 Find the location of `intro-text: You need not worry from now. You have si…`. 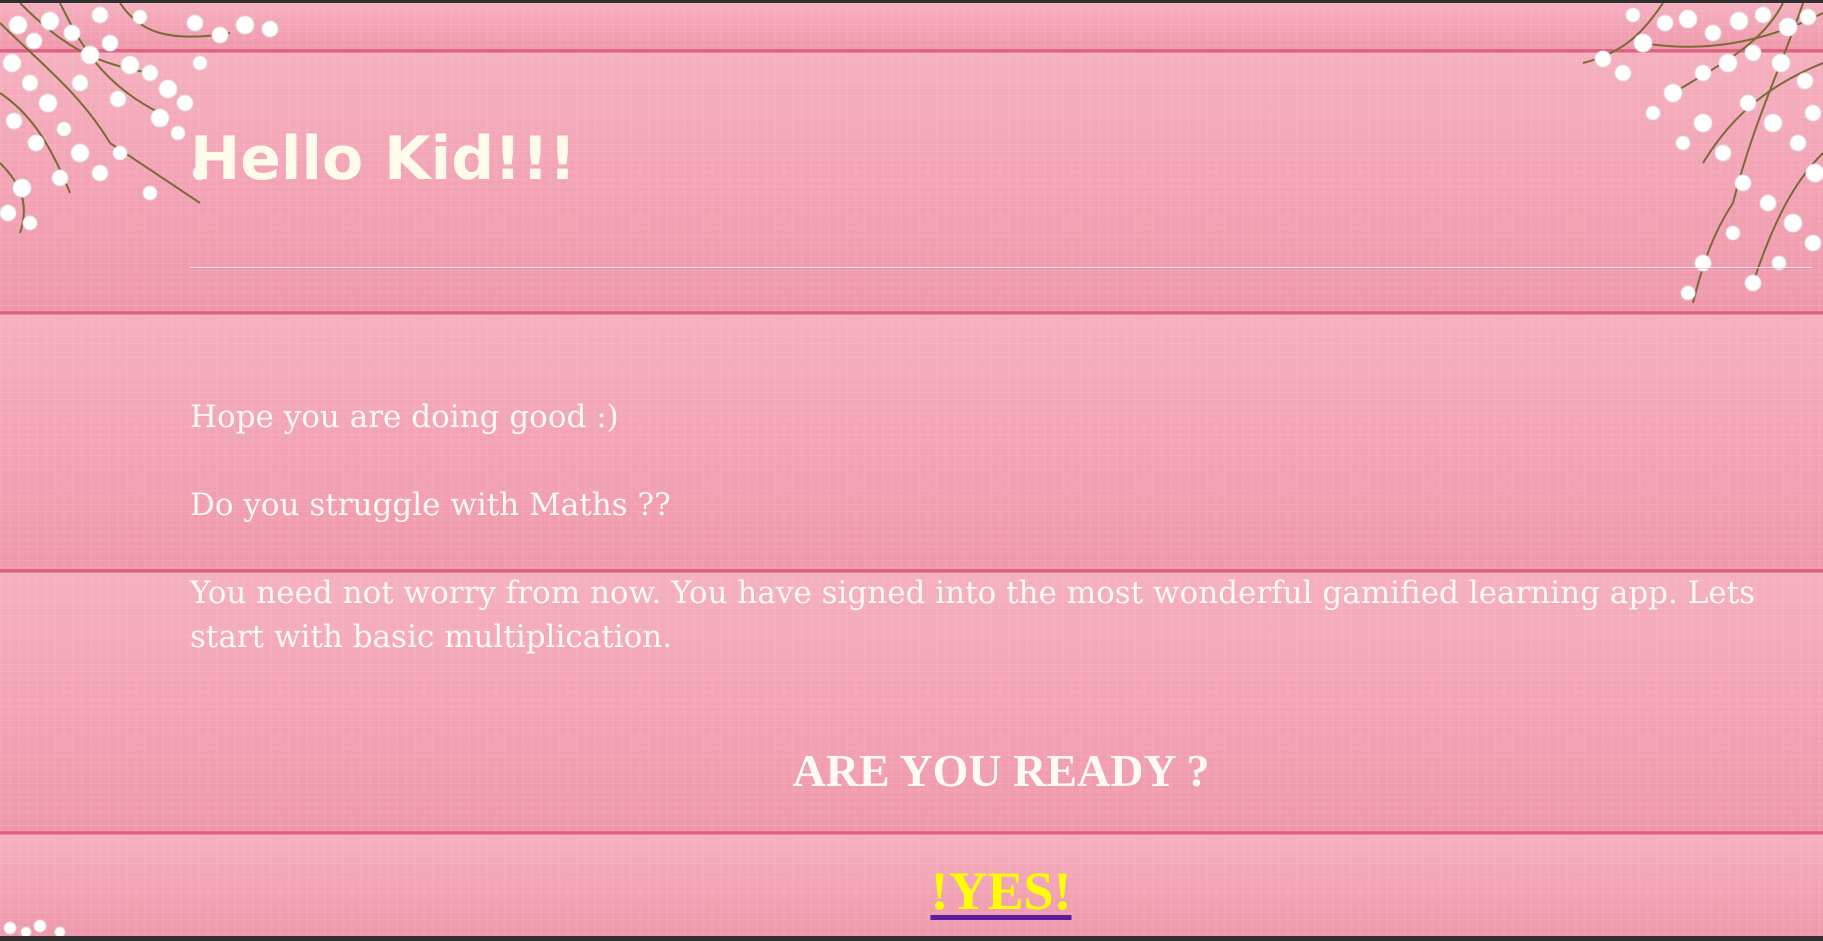

intro-text: You need not worry from now. You have si… is located at coordinates (973, 615).